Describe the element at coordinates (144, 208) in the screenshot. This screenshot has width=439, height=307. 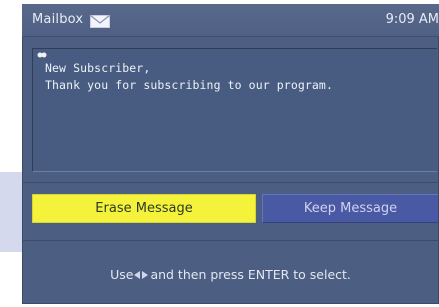
I see `erase-message-button: Erase Message` at that location.